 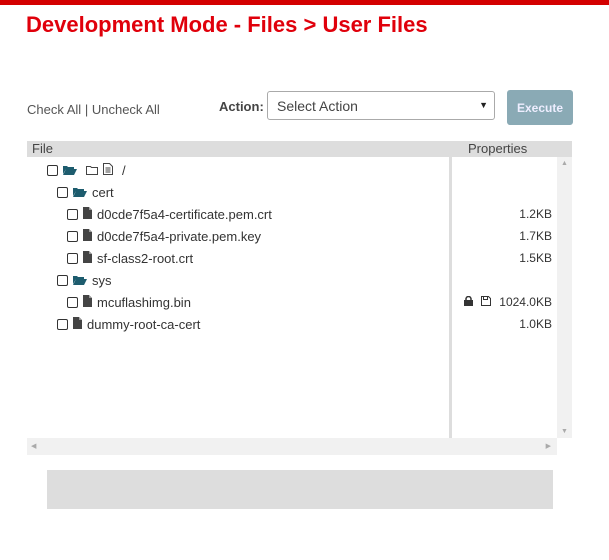 I want to click on item-name: mcuflashimg.bin, so click(x=144, y=302).